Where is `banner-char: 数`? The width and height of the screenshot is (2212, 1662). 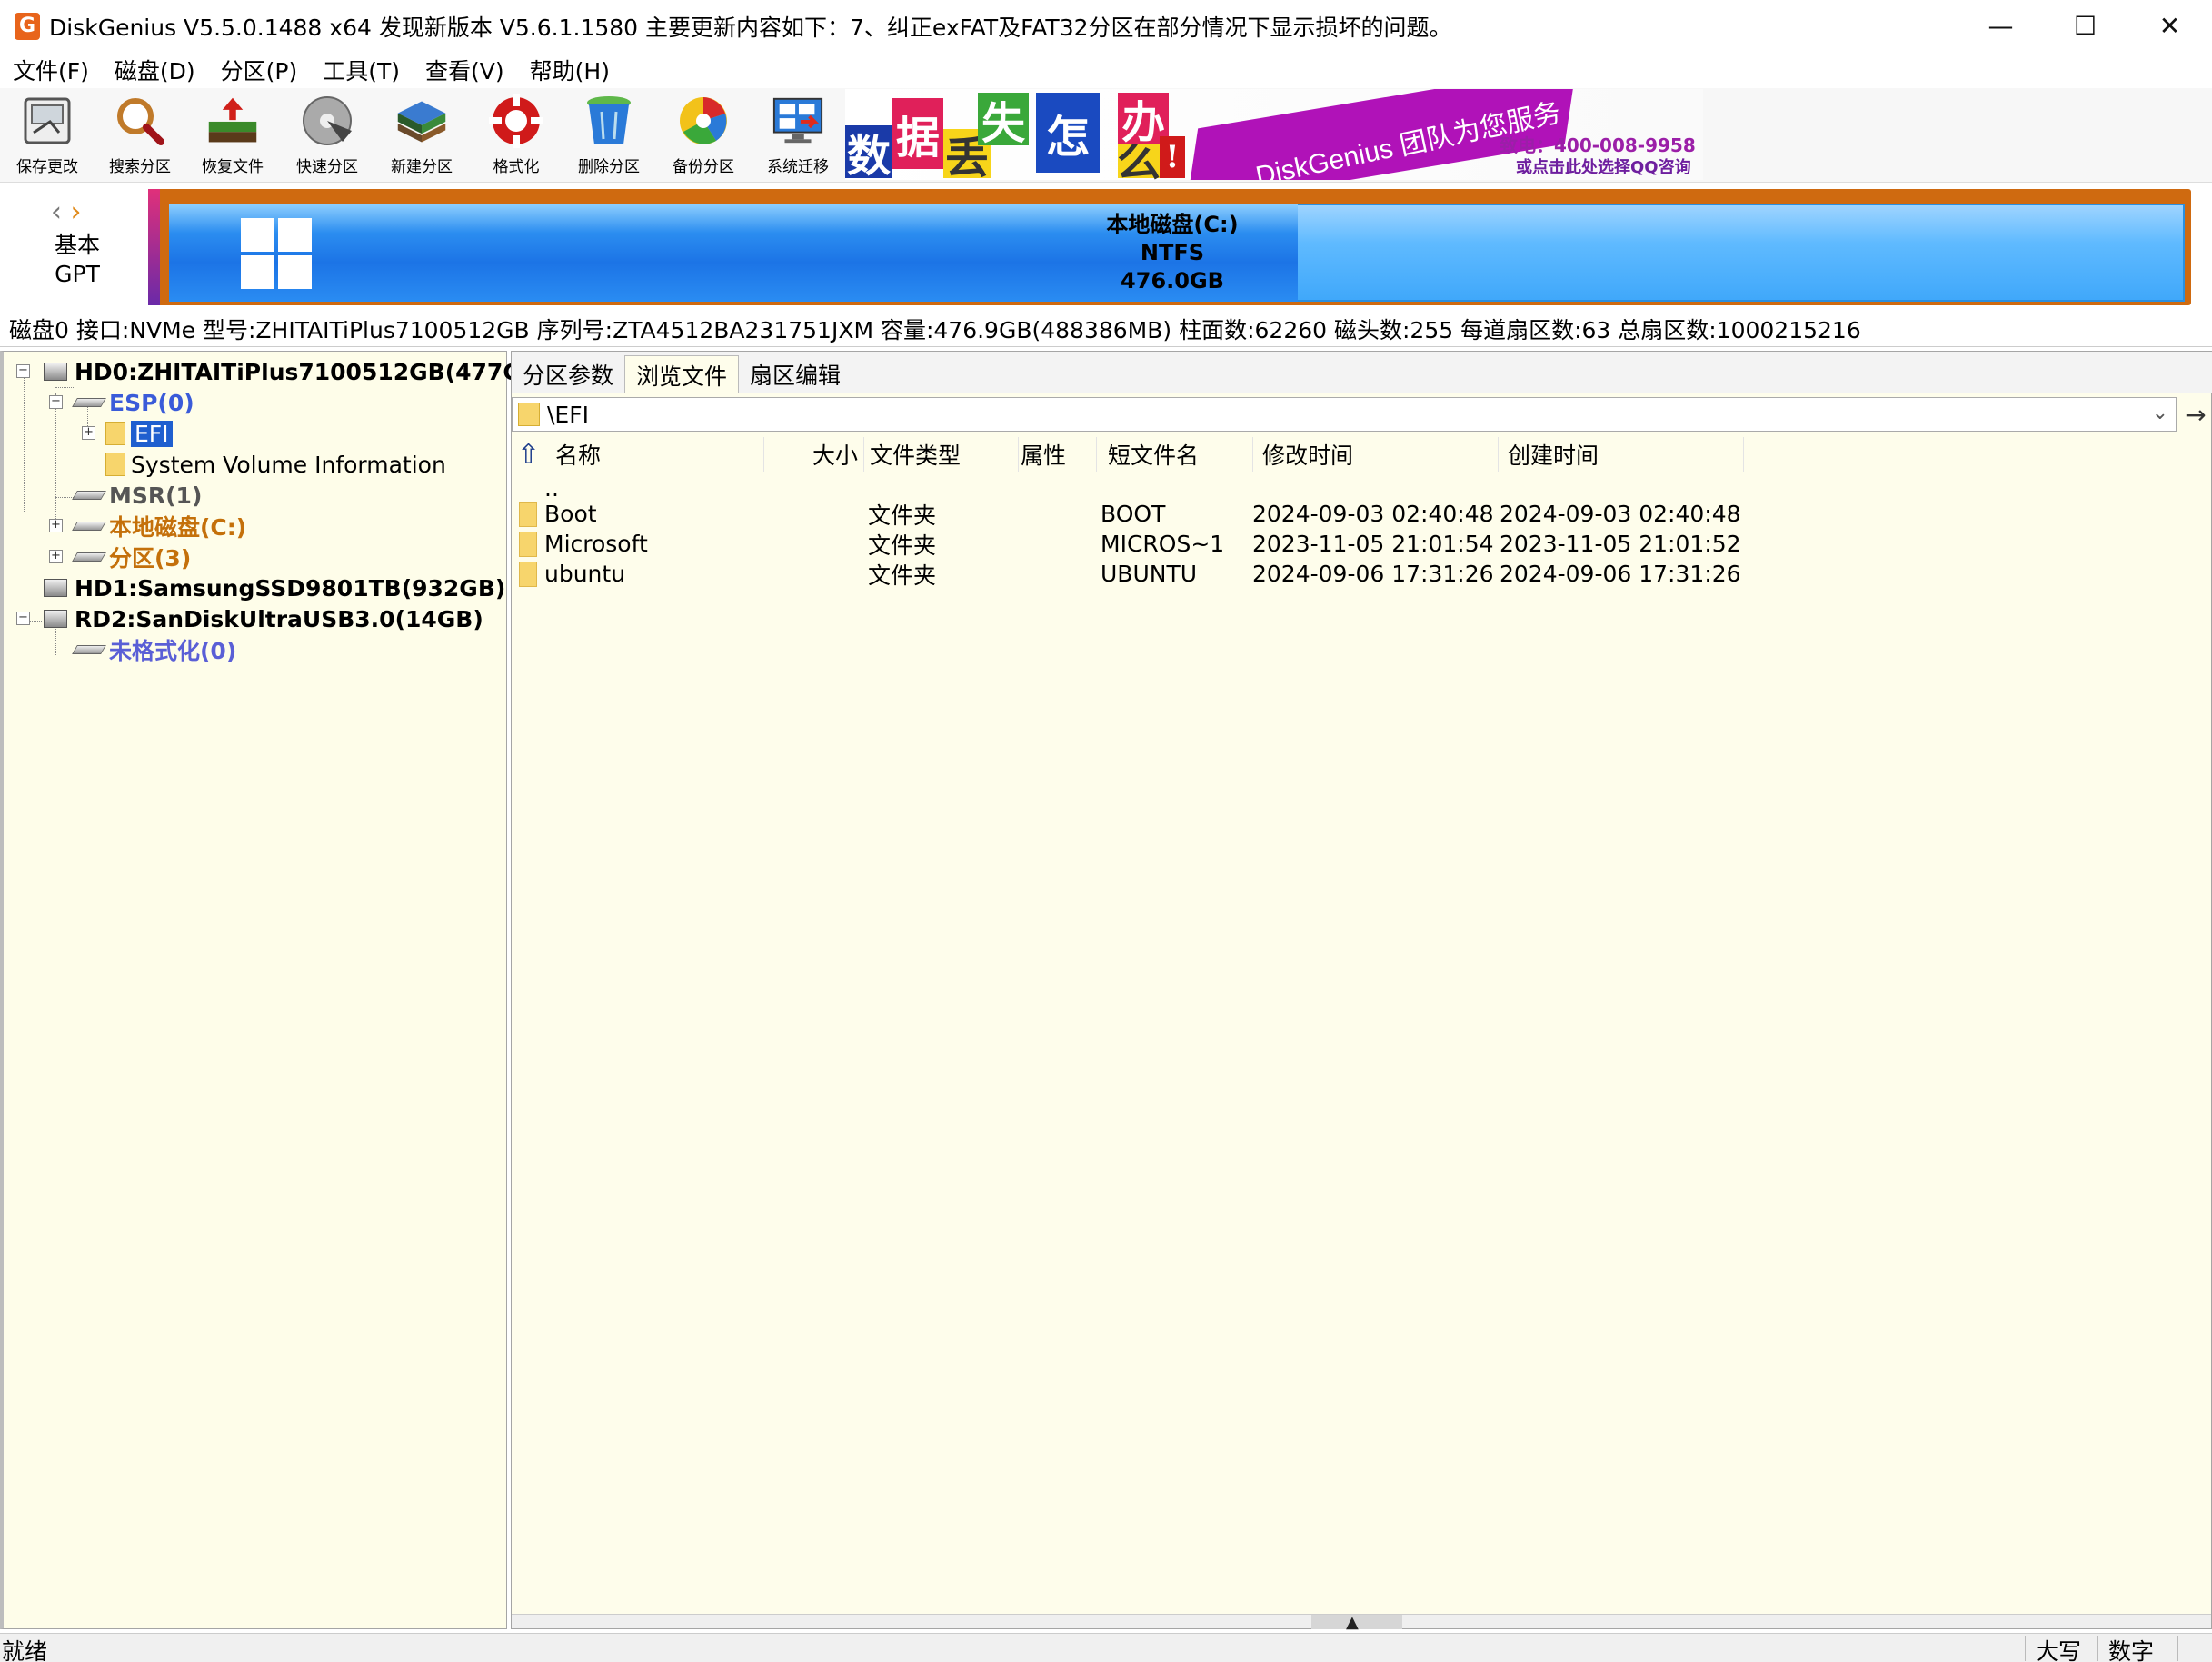 banner-char: 数 is located at coordinates (868, 152).